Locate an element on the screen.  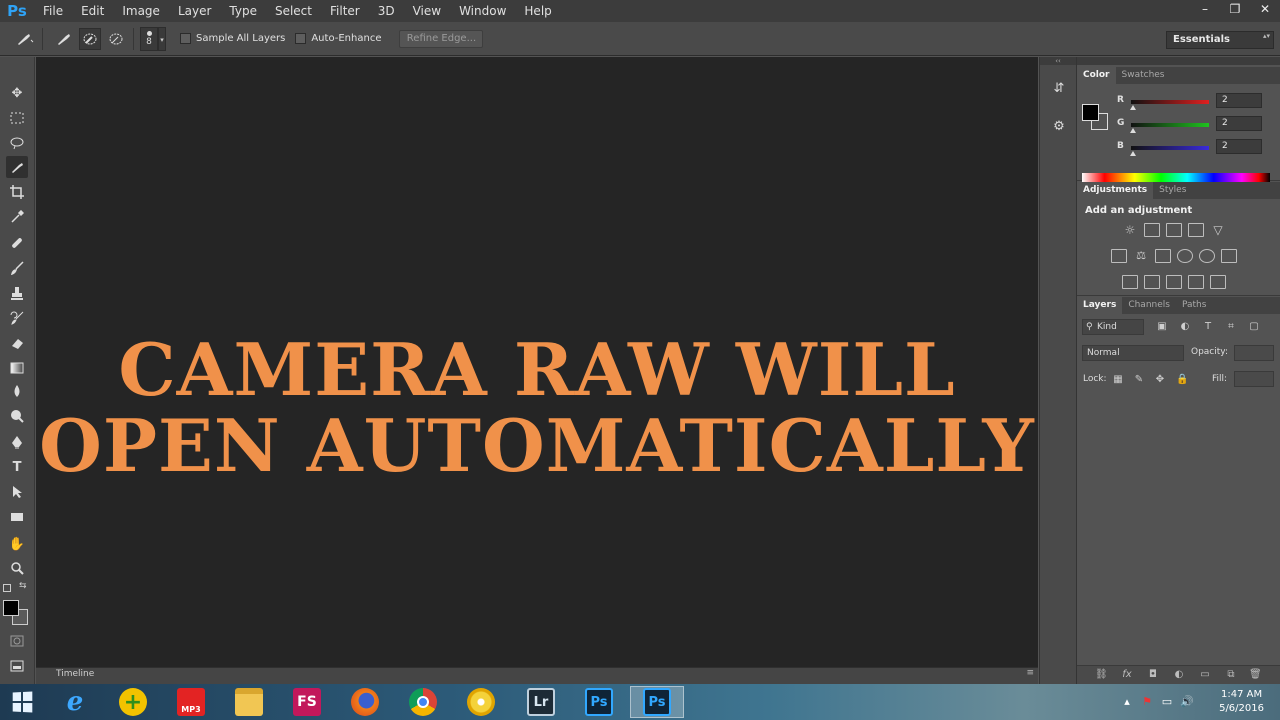
menu-3d: 3D is located at coordinates (386, 11).